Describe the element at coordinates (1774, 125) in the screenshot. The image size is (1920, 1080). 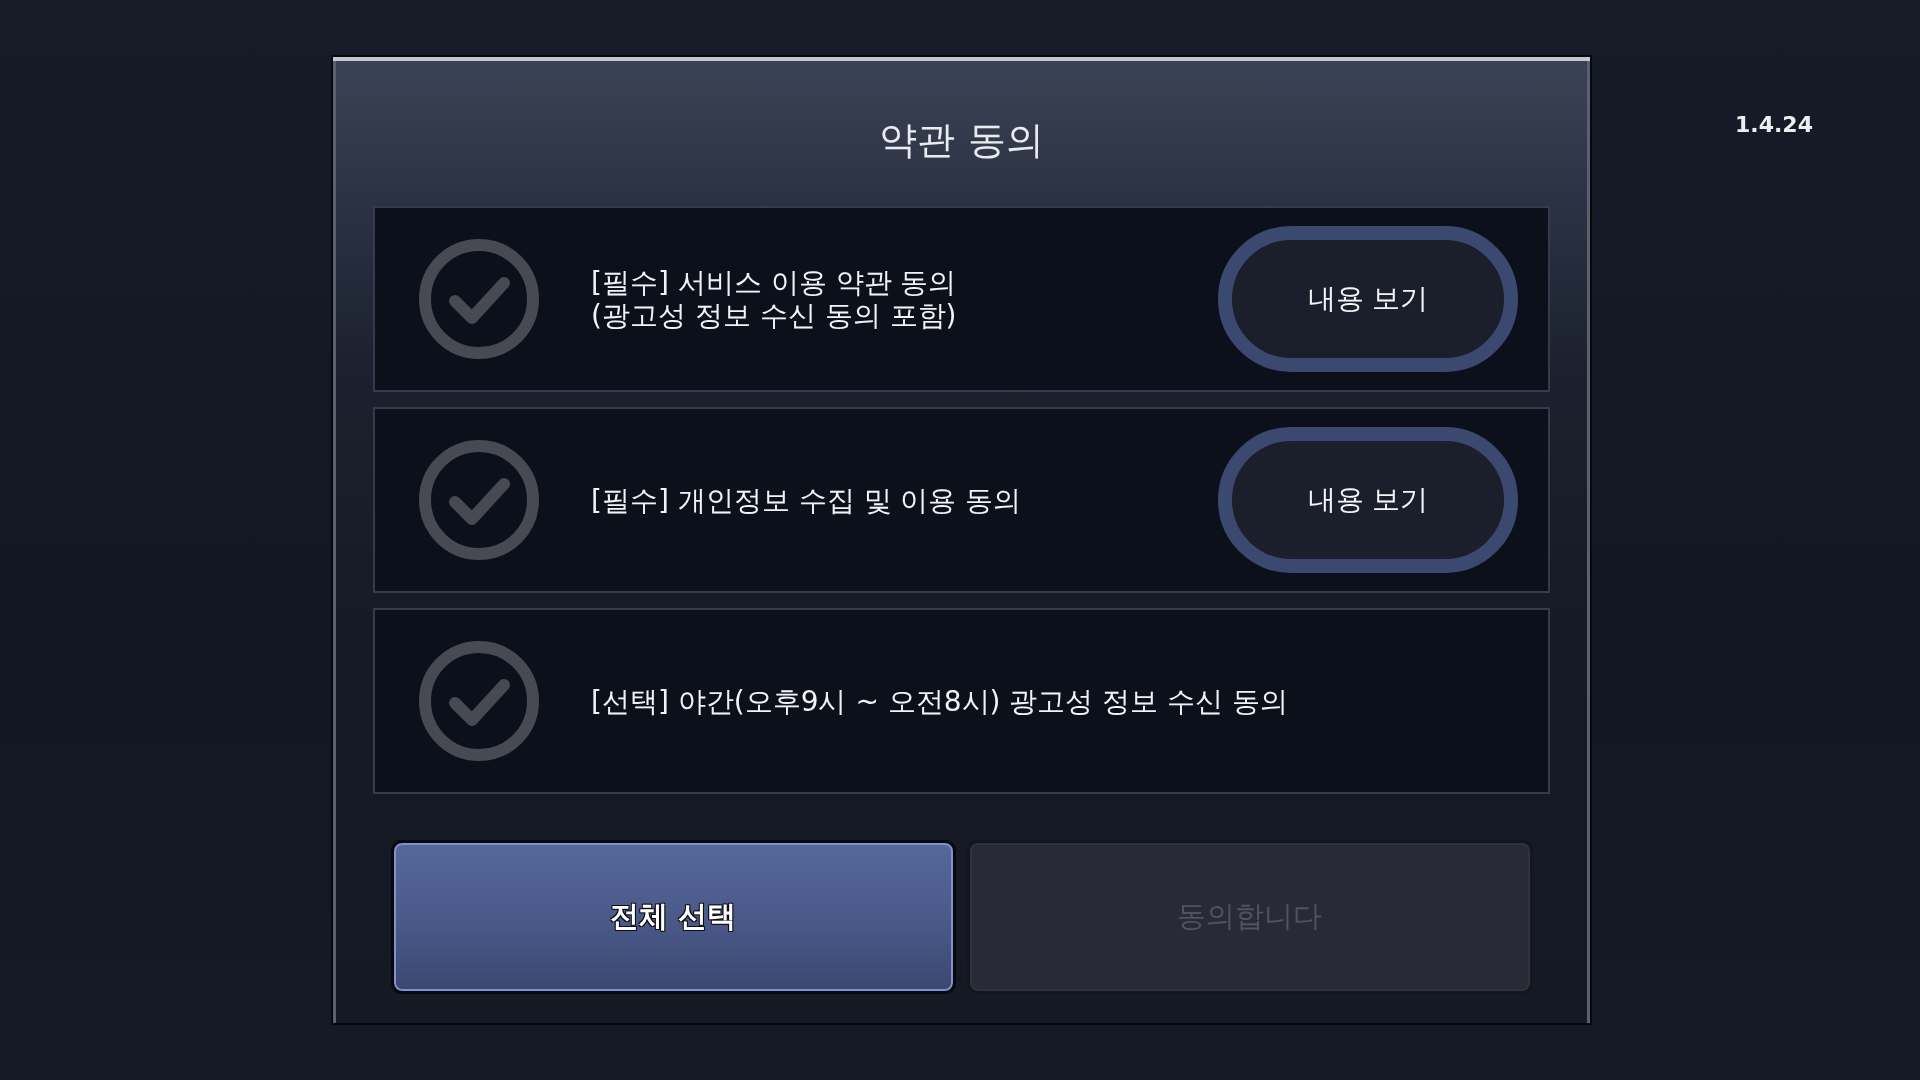
I see `version-label: 1.4.24` at that location.